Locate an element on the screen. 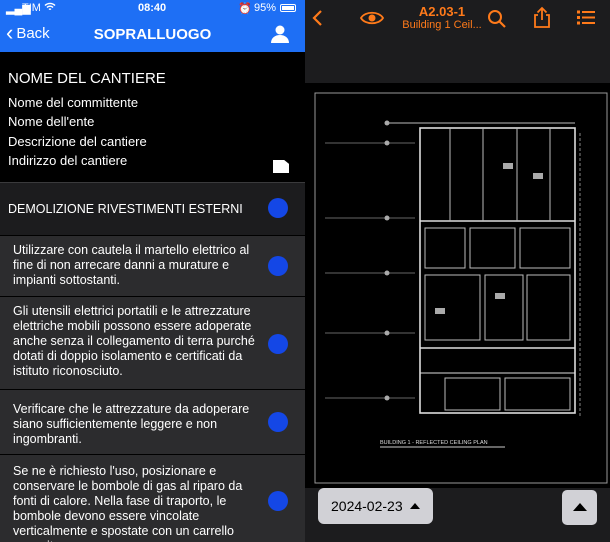 The image size is (610, 542). document-icon is located at coordinates (281, 166).